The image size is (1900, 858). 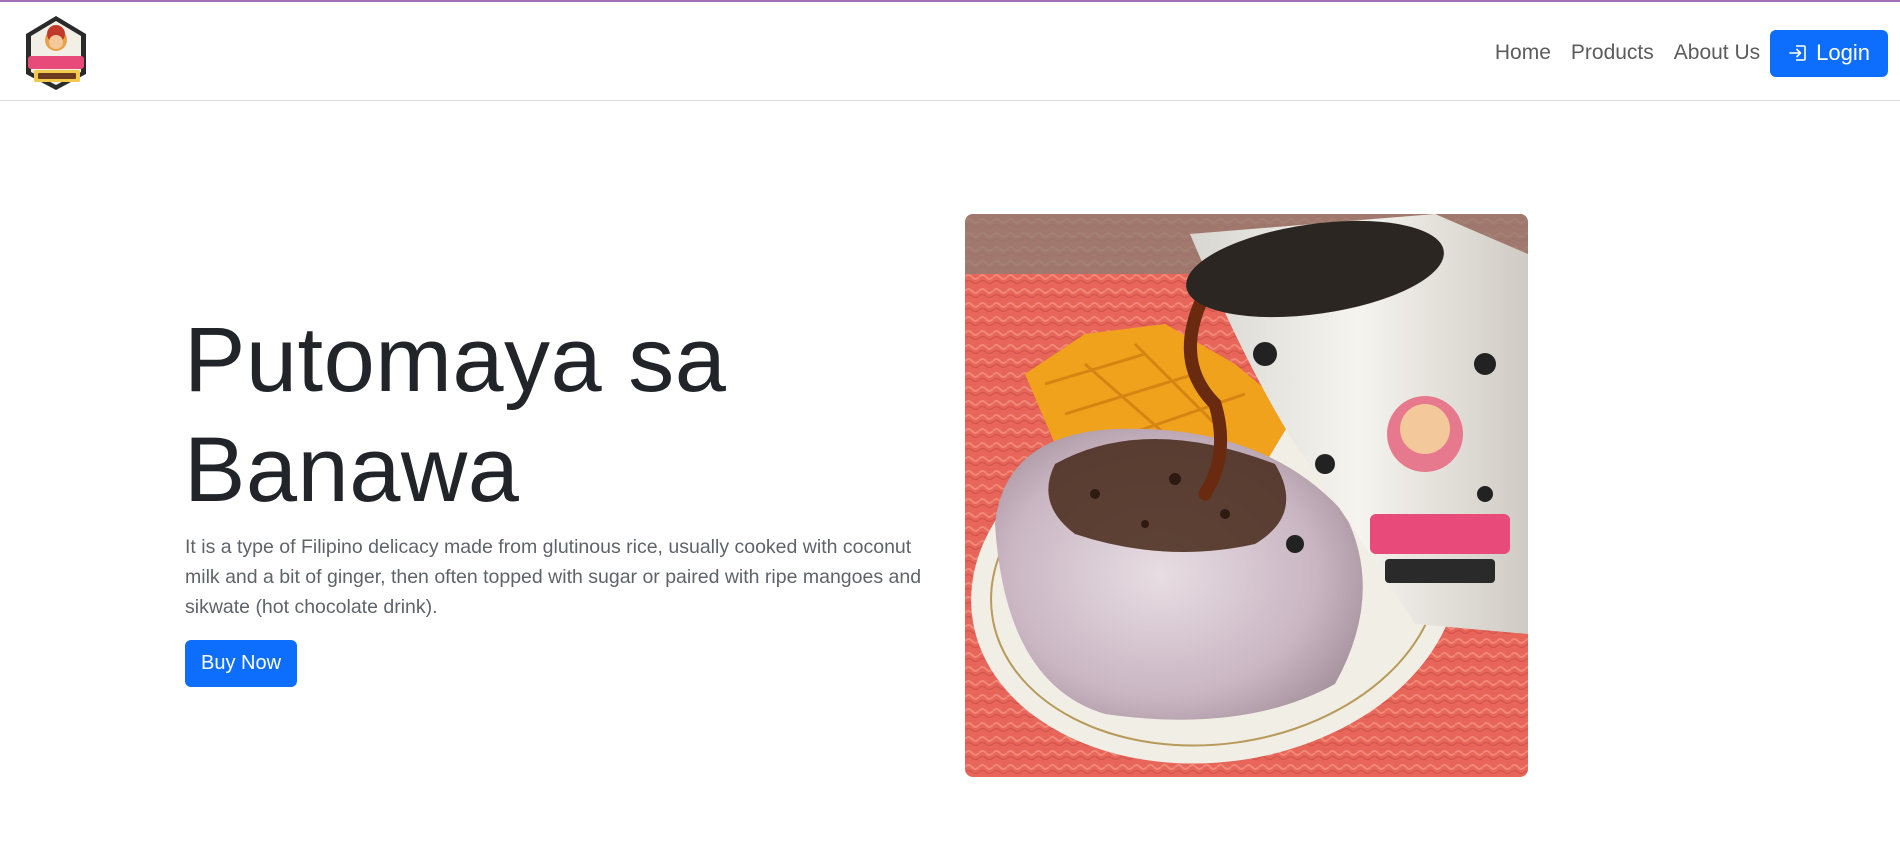 I want to click on nav-products: Products, so click(x=1612, y=53).